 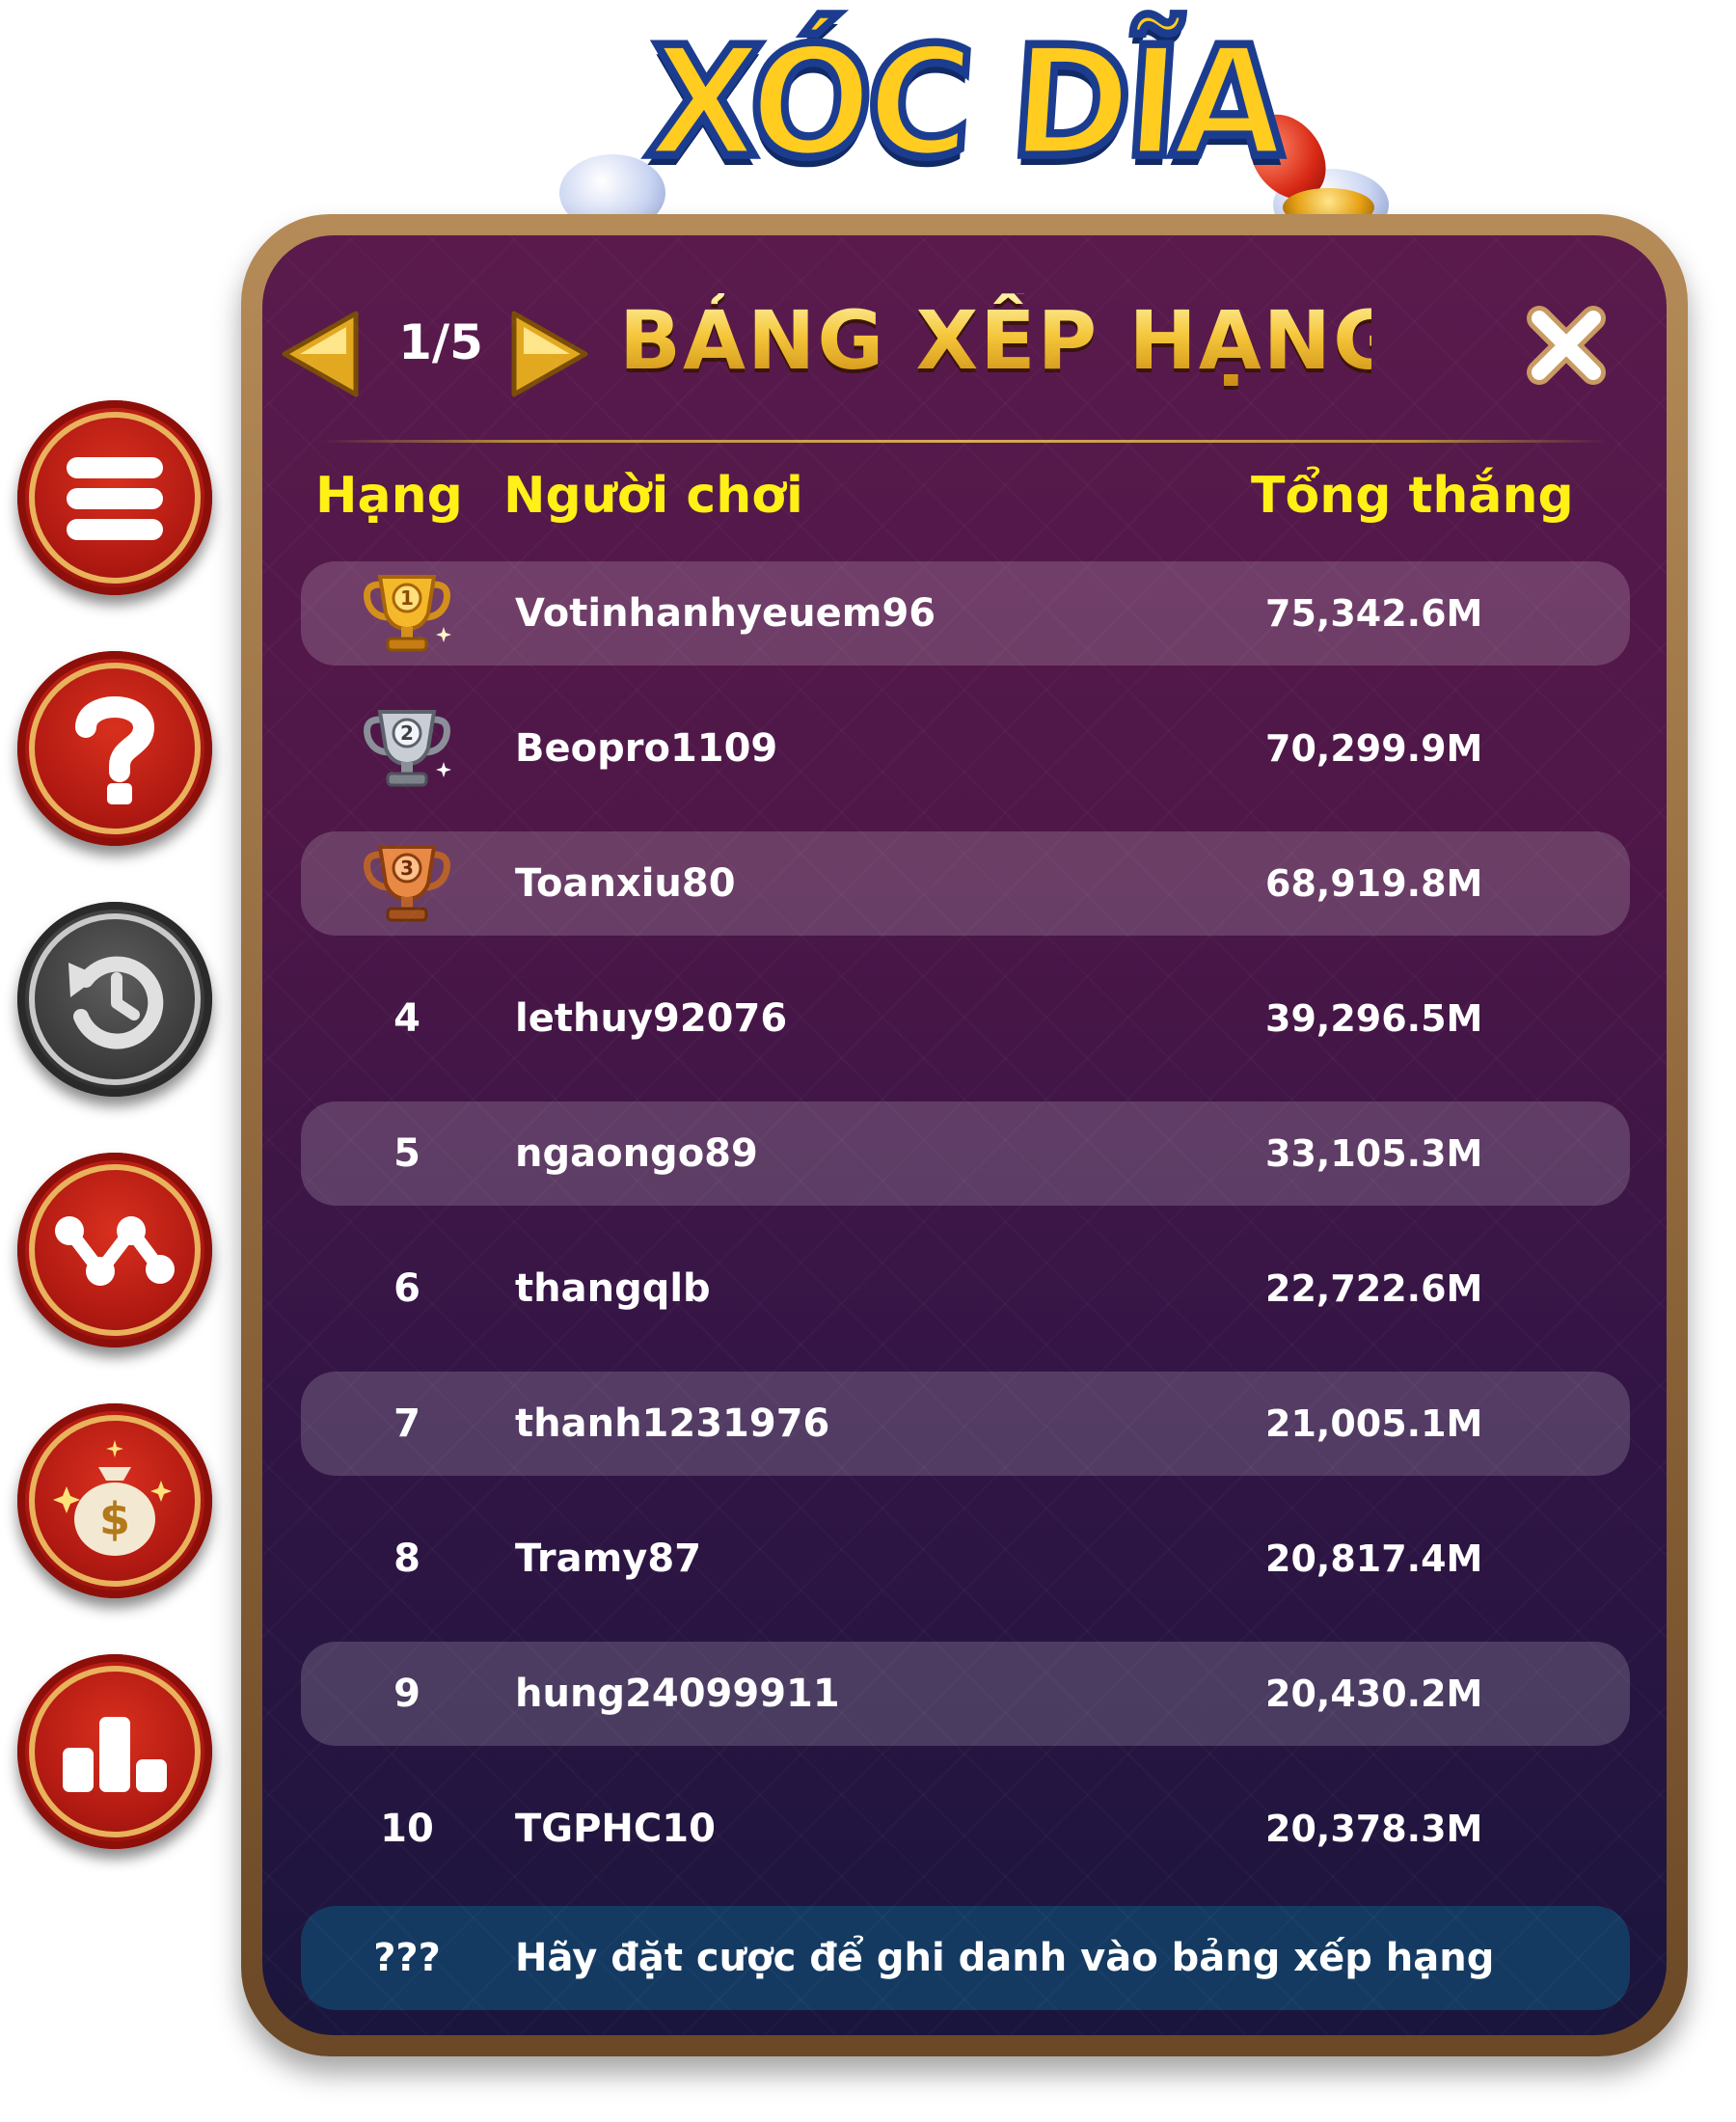 What do you see at coordinates (965, 884) in the screenshot?
I see `leaderboard-row: 3 Toanxiu80 68,919.8M` at bounding box center [965, 884].